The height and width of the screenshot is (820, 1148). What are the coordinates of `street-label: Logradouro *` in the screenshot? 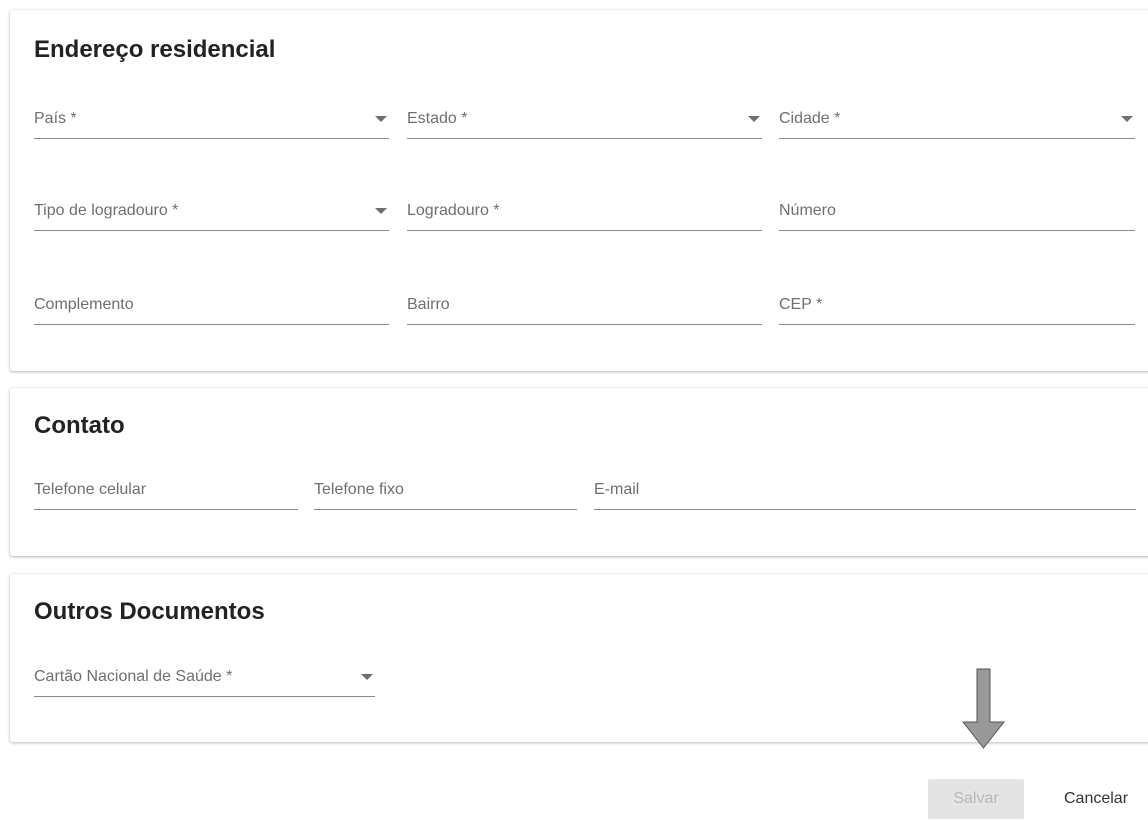 It's located at (453, 210).